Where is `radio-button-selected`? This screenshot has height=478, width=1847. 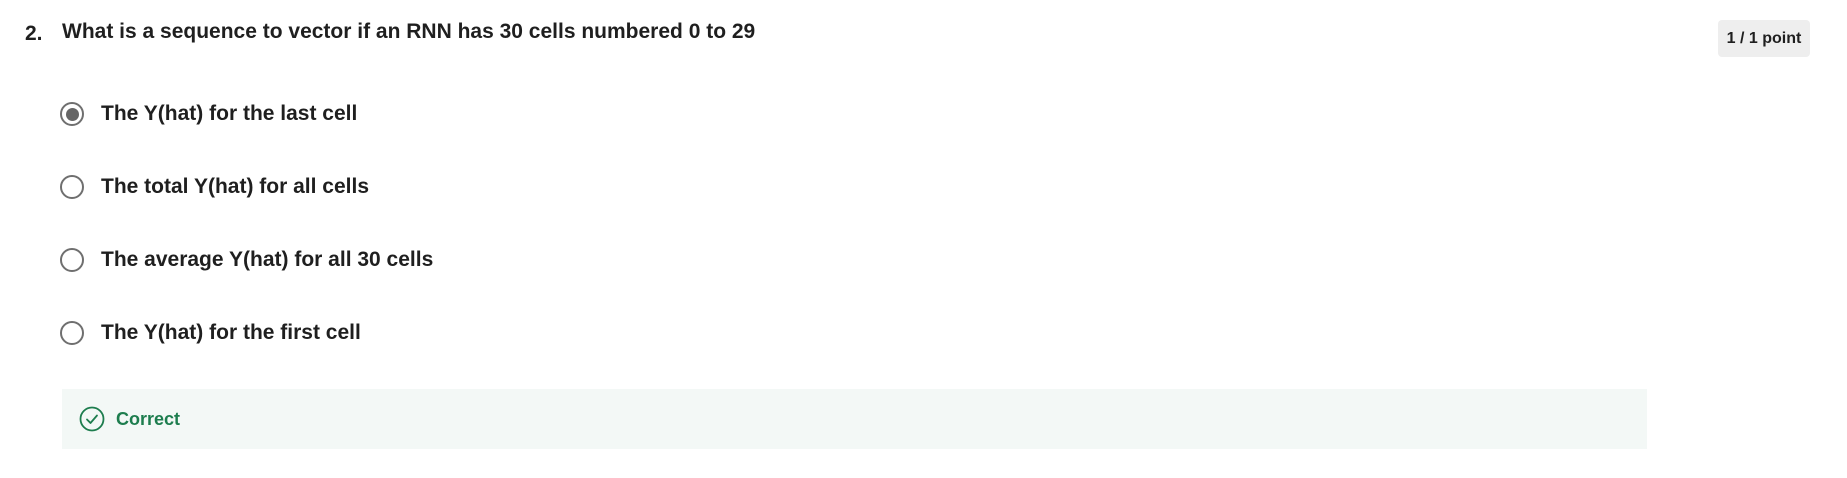
radio-button-selected is located at coordinates (72, 114).